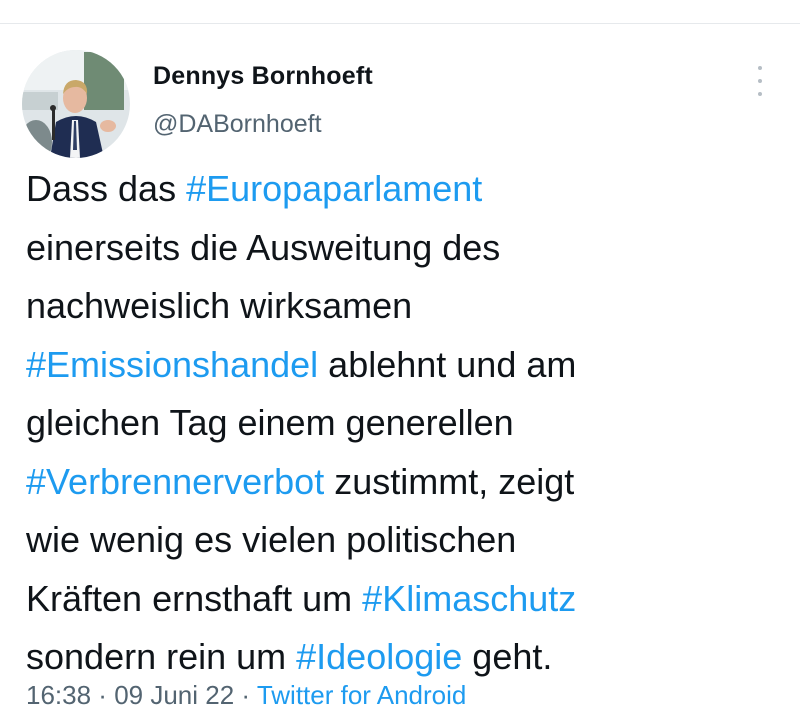 Image resolution: width=800 pixels, height=727 pixels. I want to click on avatar-photo, so click(76, 104).